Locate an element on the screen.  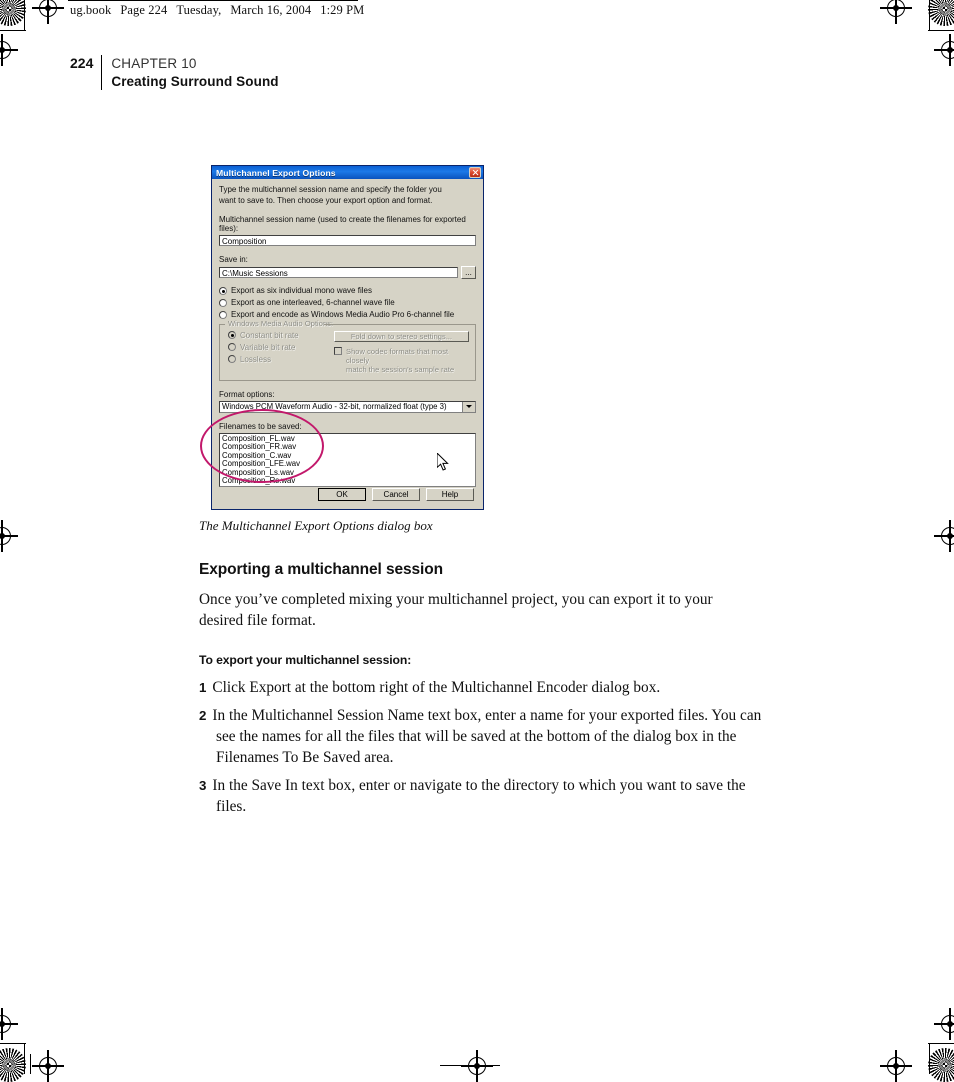
radio-icon-mono is located at coordinates (223, 290).